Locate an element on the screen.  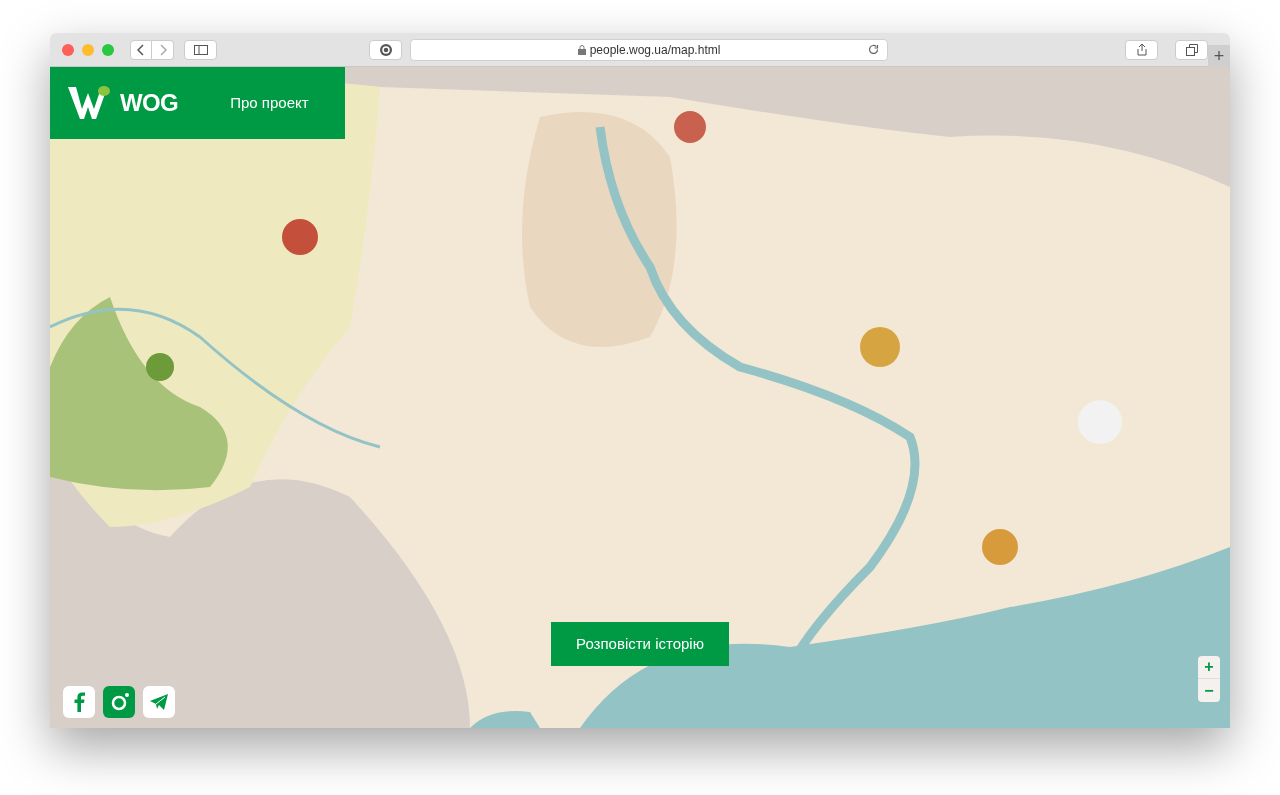
zoom-out-button: − is located at coordinates (1209, 690).